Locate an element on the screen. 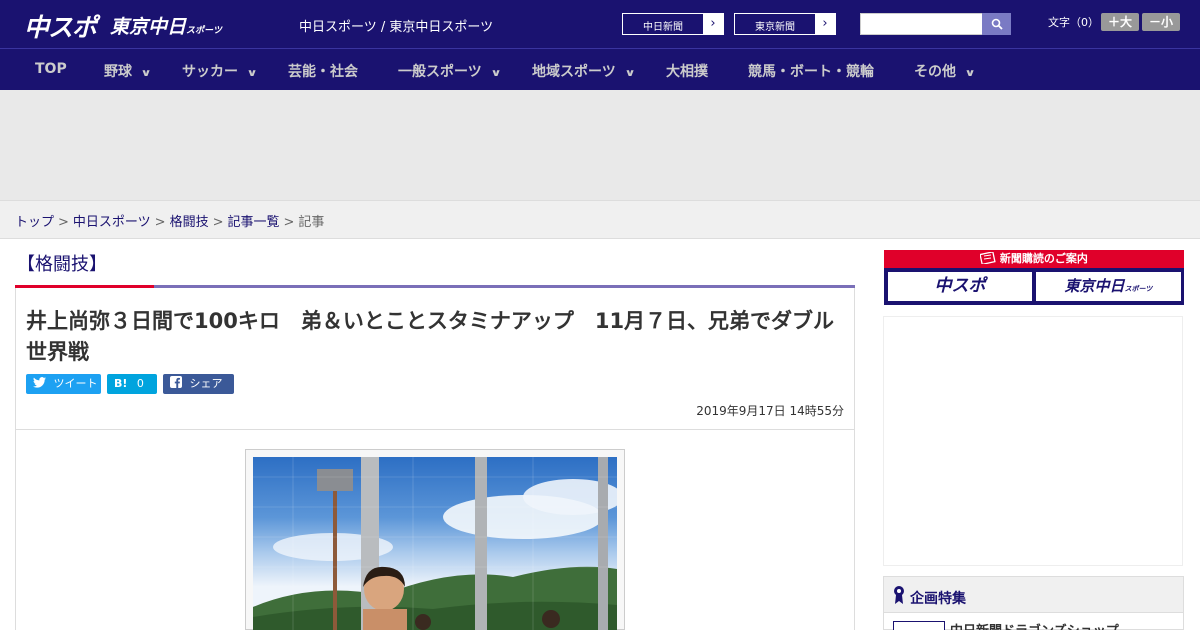 Image resolution: width=1200 pixels, height=630 pixels. nav-sumo: 大相撲 is located at coordinates (687, 71).